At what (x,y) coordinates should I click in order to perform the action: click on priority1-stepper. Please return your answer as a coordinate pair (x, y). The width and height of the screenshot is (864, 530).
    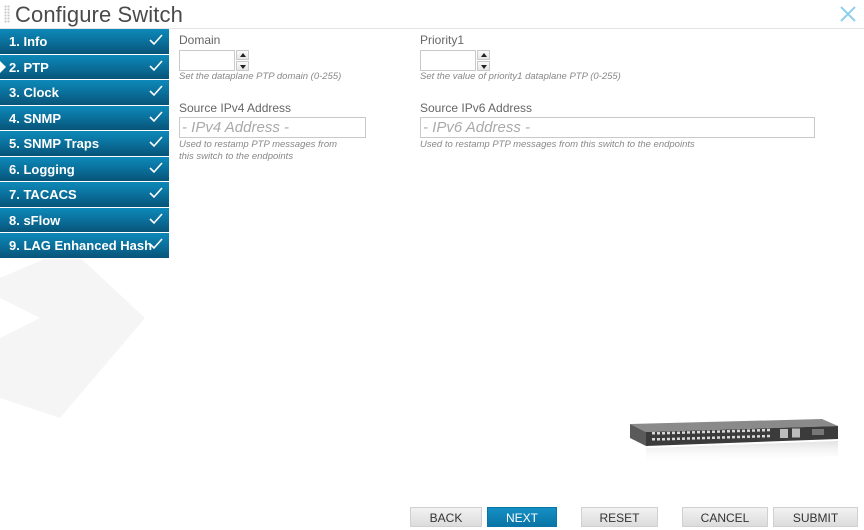
    Looking at the image, I should click on (455, 60).